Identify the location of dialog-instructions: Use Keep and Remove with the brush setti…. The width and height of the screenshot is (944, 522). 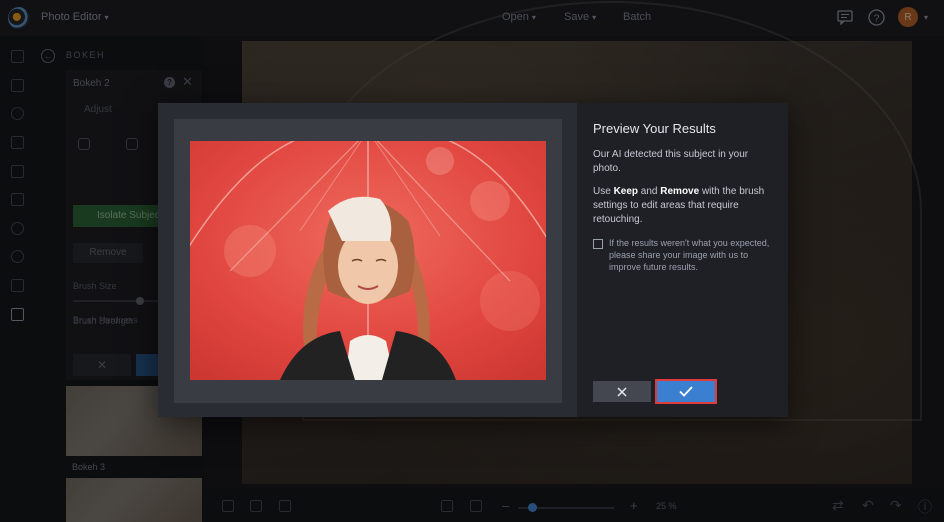
(685, 206).